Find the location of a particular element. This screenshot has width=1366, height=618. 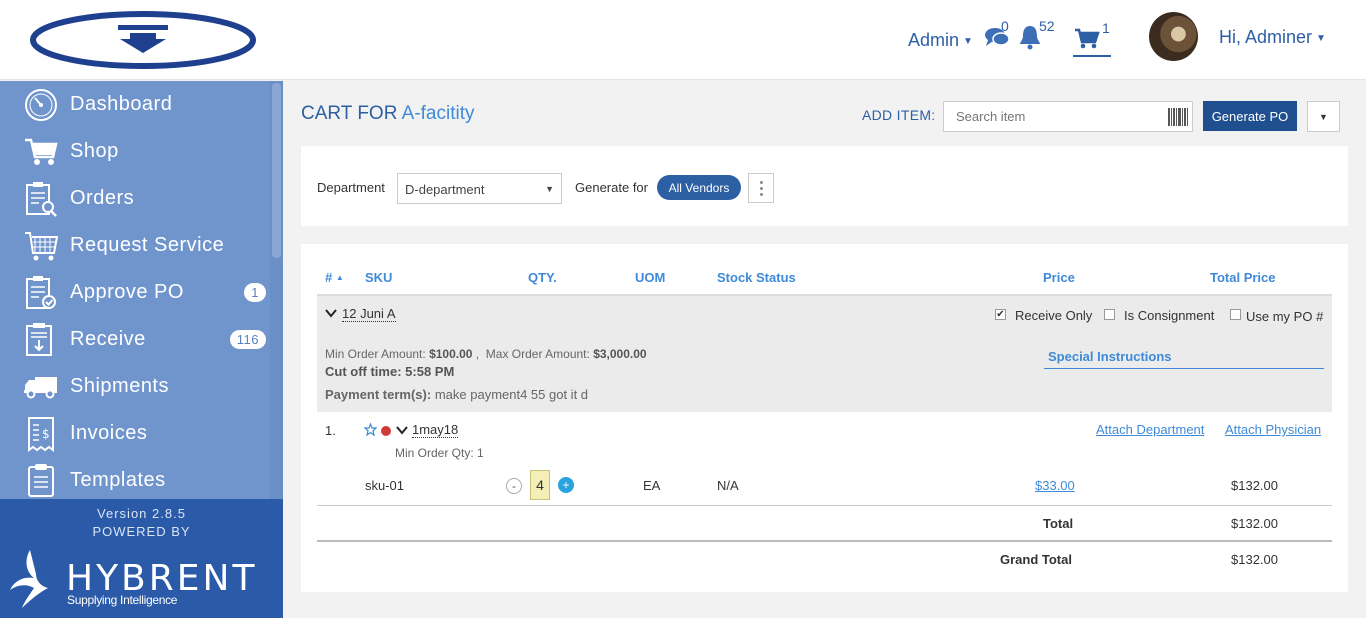

receive-only-label: Receive Only is located at coordinates (1054, 315).